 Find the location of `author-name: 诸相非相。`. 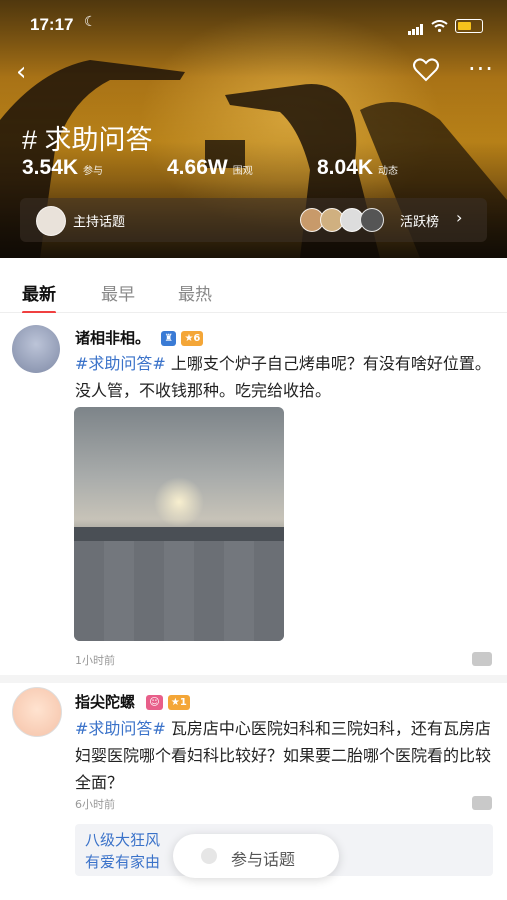

author-name: 诸相非相。 is located at coordinates (112, 338).